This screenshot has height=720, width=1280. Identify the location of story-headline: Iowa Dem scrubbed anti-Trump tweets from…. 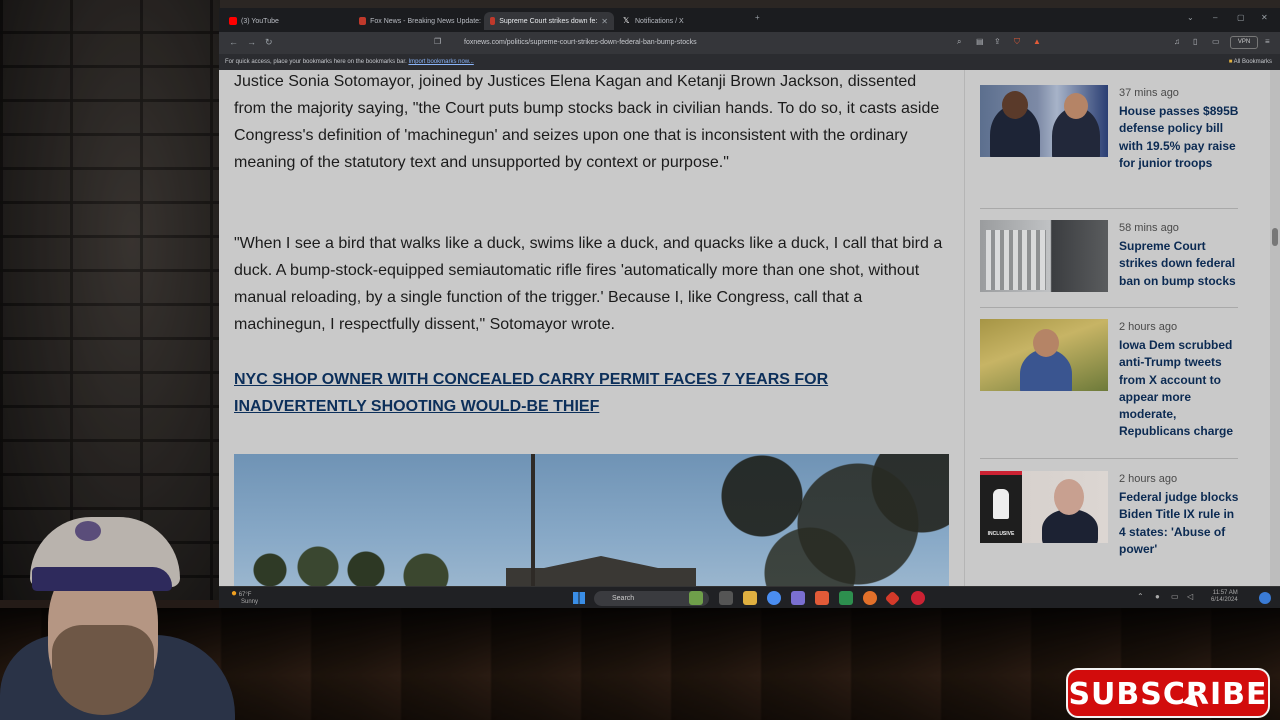
(1180, 389).